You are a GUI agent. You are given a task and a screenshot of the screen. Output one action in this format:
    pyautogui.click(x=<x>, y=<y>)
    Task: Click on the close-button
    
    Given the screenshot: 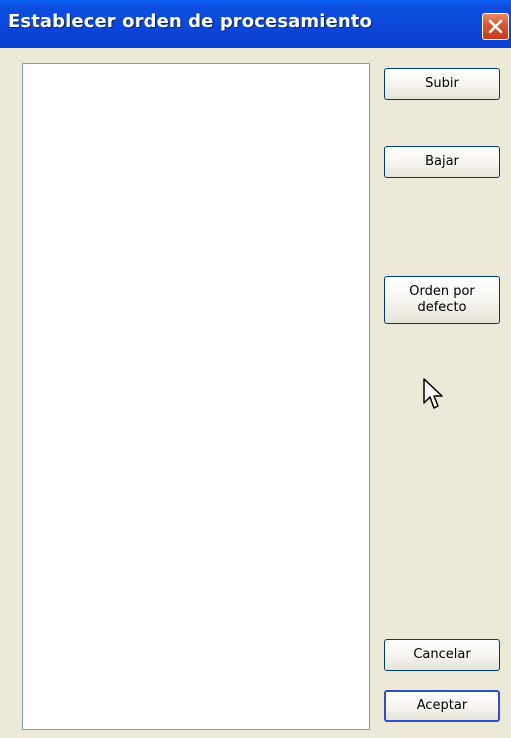 What is the action you would take?
    pyautogui.click(x=495, y=26)
    